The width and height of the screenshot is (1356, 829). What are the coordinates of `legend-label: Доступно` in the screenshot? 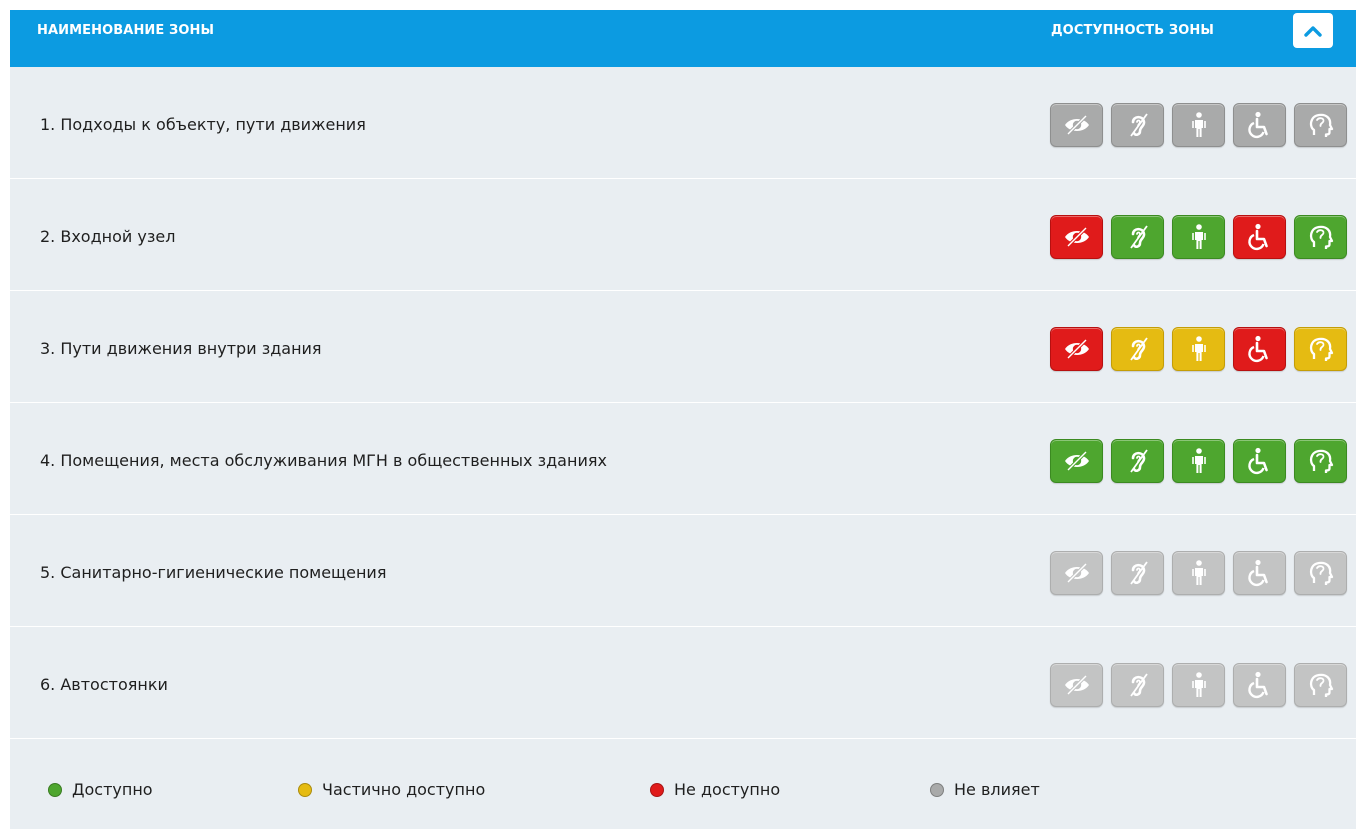 It's located at (112, 789).